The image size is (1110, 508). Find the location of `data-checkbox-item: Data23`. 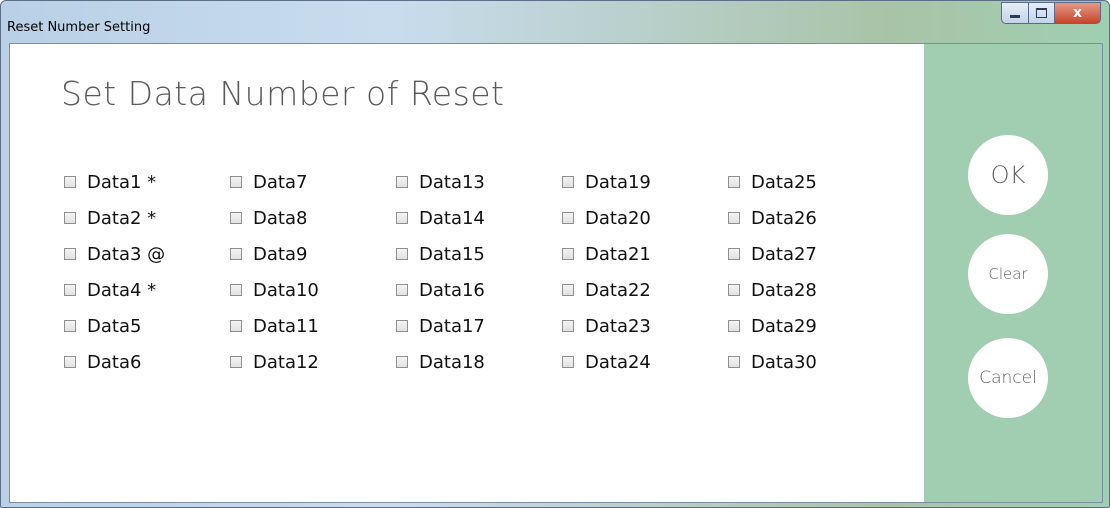

data-checkbox-item: Data23 is located at coordinates (645, 326).